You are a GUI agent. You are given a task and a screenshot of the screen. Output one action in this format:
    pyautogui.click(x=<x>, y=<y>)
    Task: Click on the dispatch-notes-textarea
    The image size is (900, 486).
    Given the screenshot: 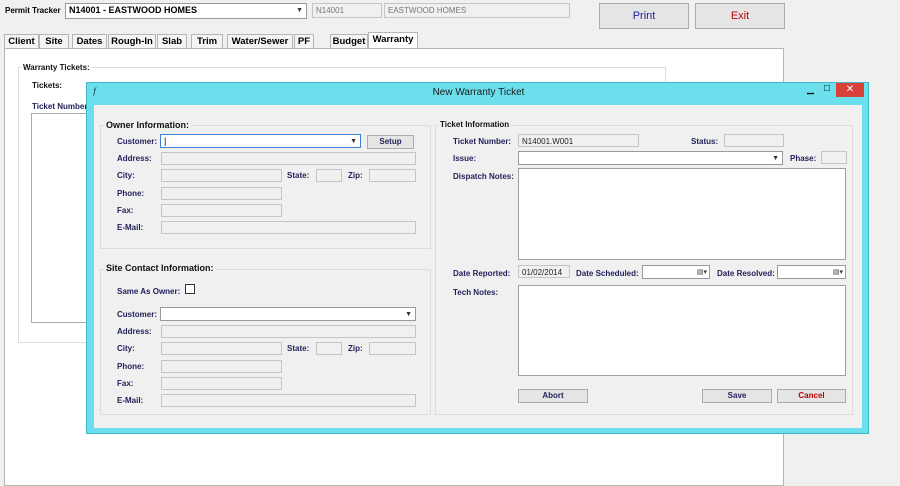 What is the action you would take?
    pyautogui.click(x=682, y=214)
    